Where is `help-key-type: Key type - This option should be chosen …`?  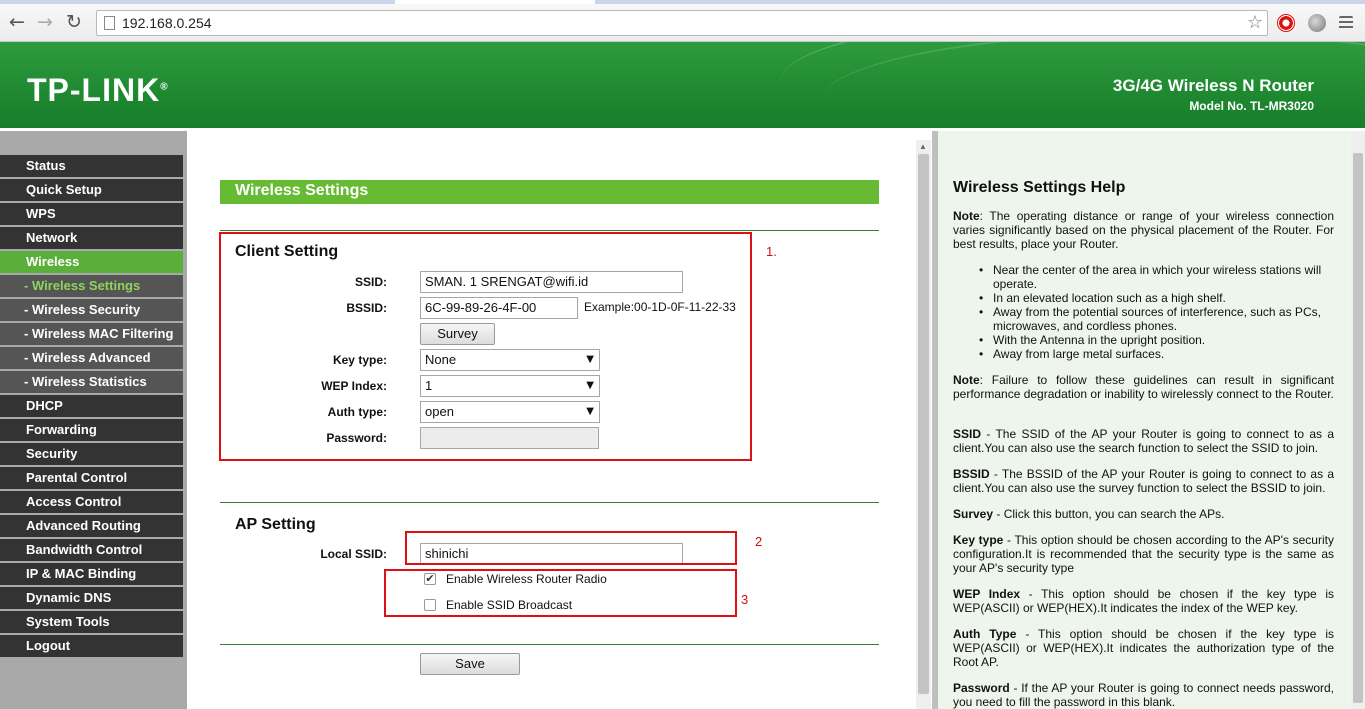 help-key-type: Key type - This option should be chosen … is located at coordinates (1143, 554).